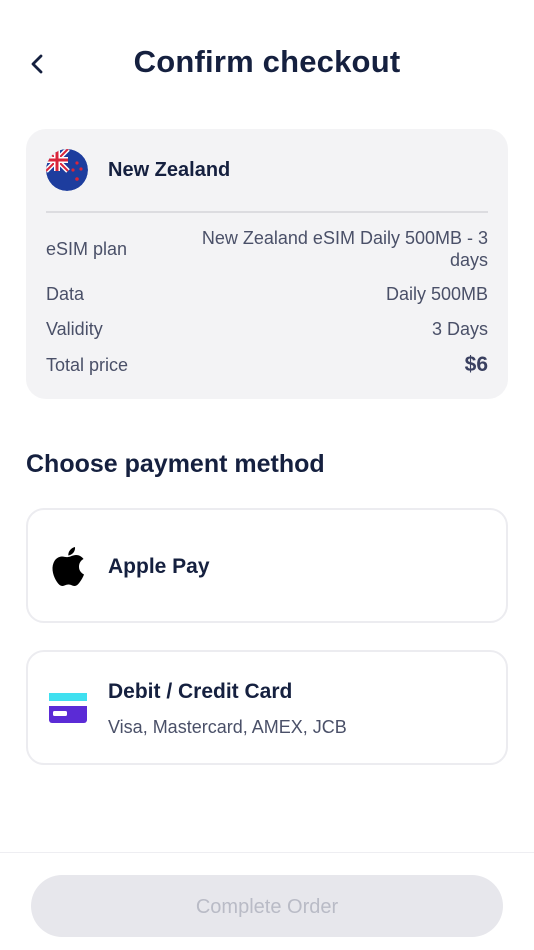 The width and height of the screenshot is (534, 950). I want to click on apple-icon, so click(68, 566).